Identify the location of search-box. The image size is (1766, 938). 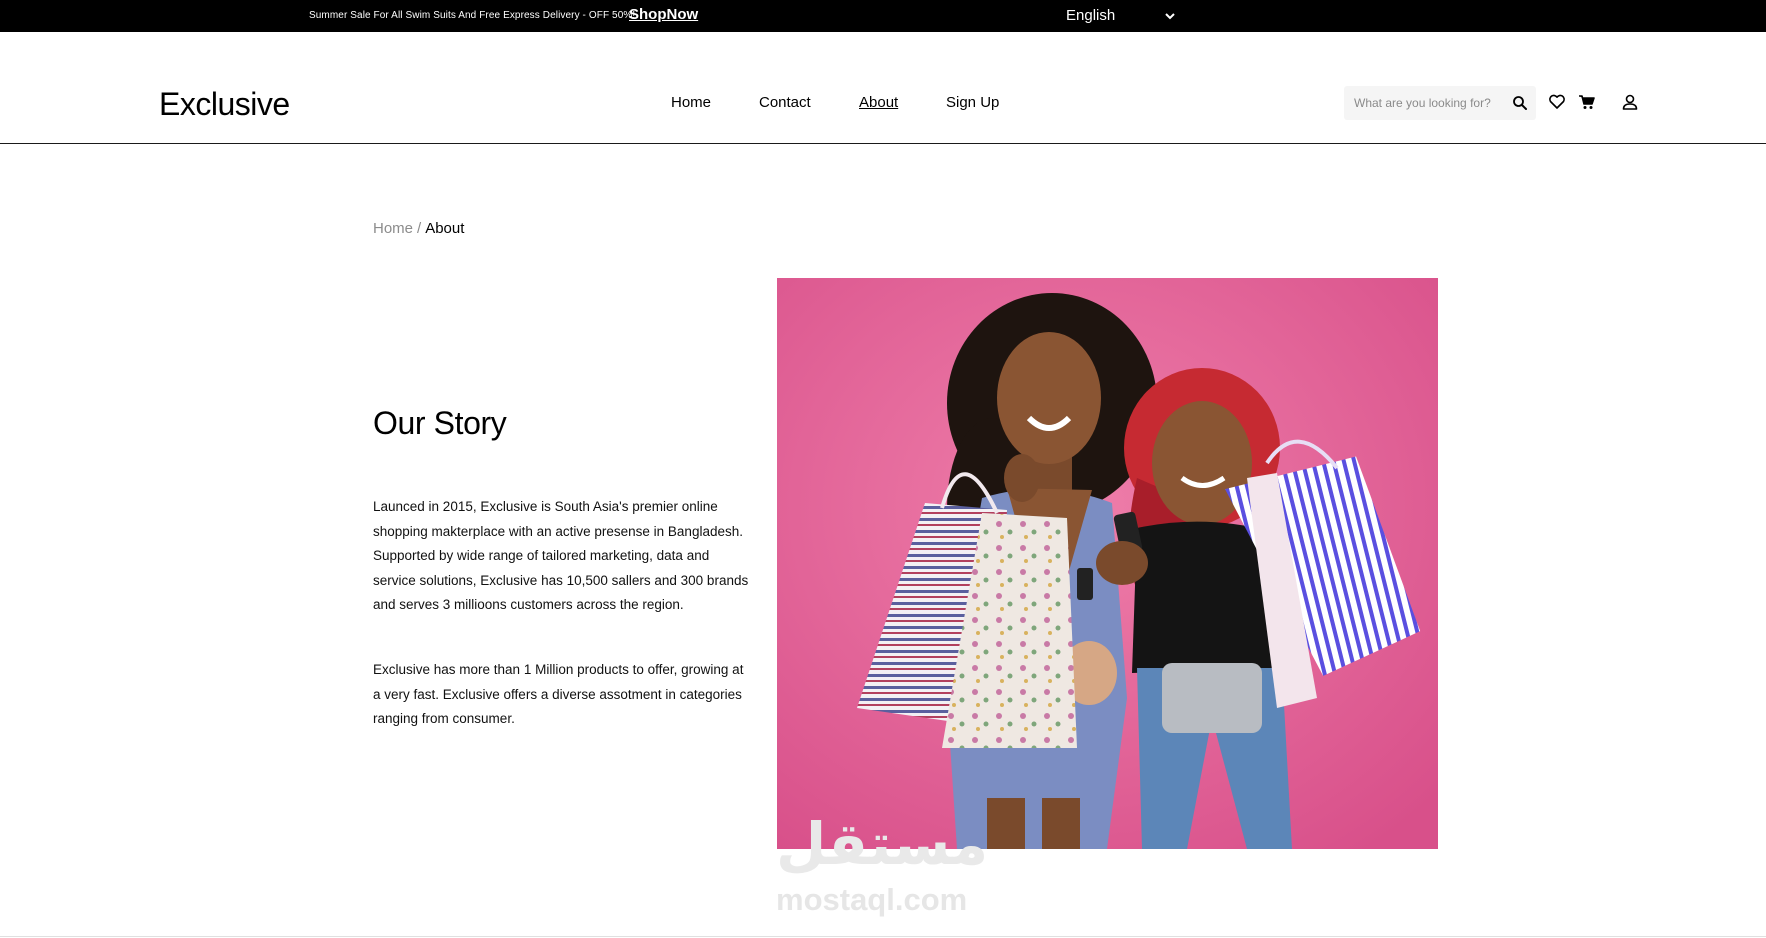
(1440, 103).